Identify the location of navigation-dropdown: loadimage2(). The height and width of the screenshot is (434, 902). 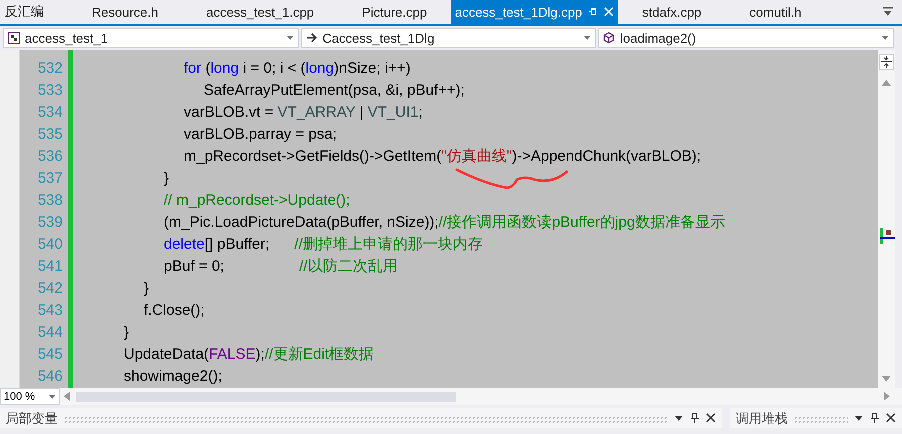
(746, 38).